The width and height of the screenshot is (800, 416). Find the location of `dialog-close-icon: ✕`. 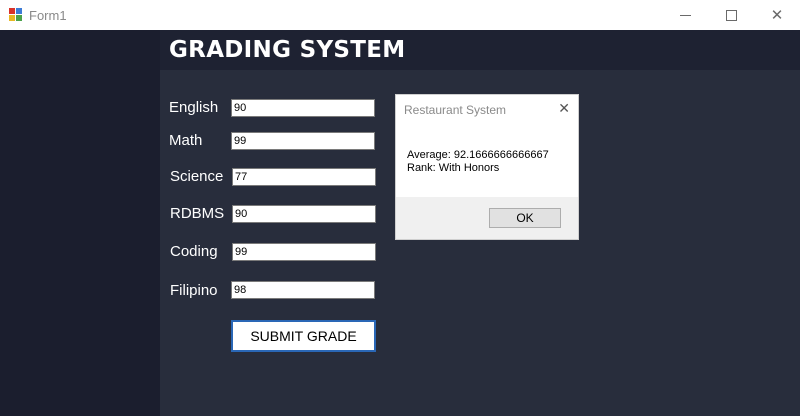

dialog-close-icon: ✕ is located at coordinates (564, 108).